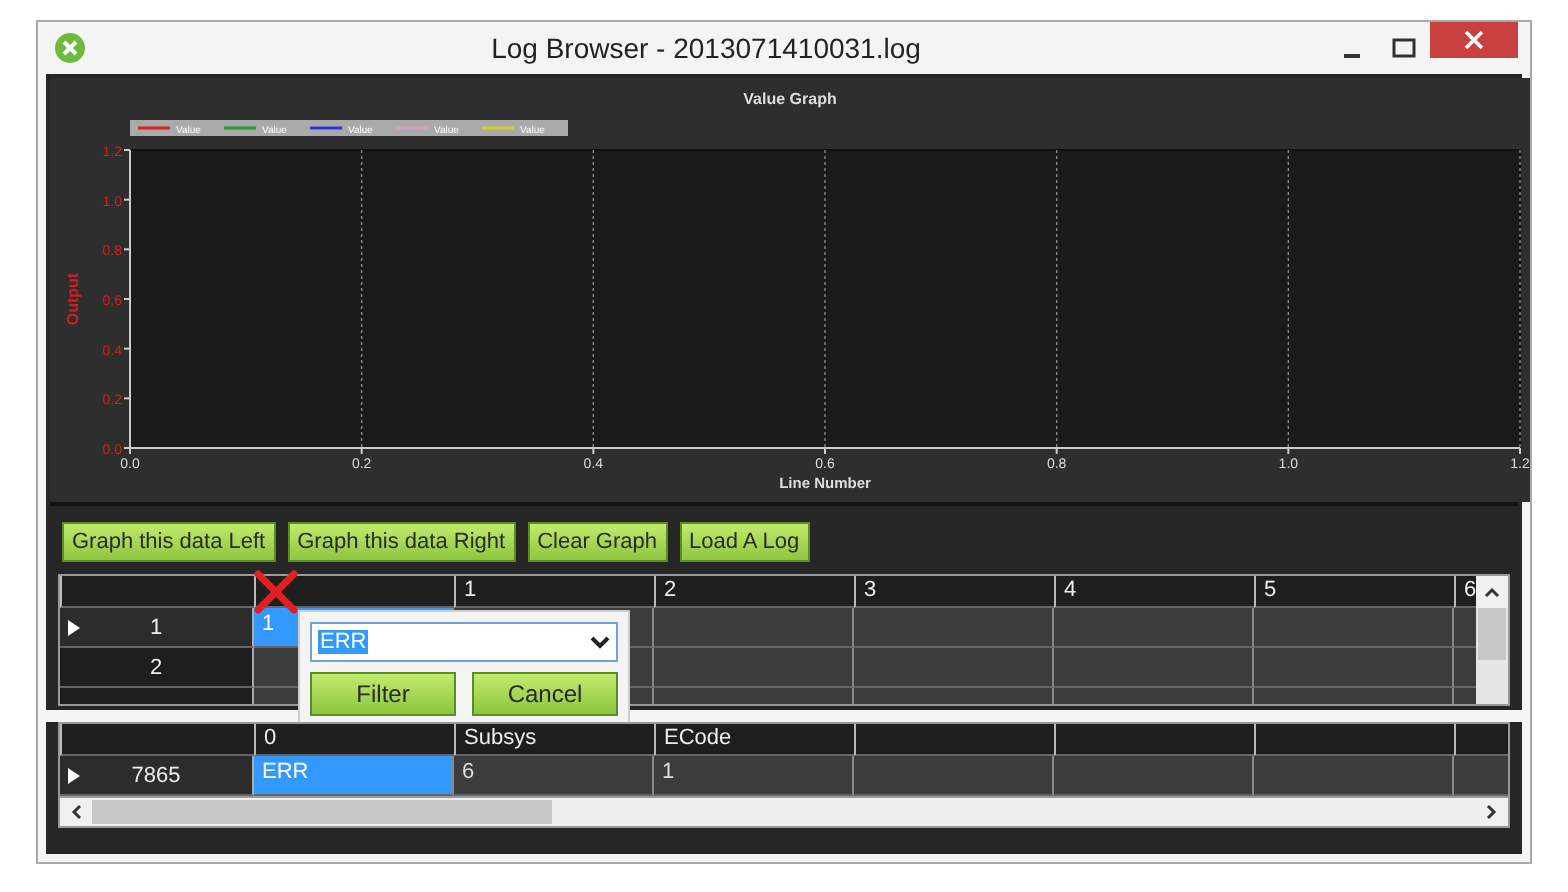 Image resolution: width=1568 pixels, height=892 pixels. I want to click on cross-icon, so click(276, 592).